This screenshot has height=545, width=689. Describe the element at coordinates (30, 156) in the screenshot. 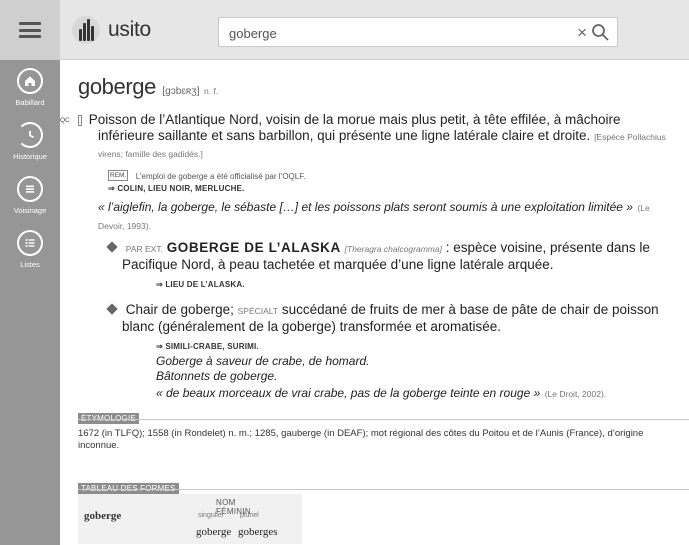

I see `sidebar-item-label: Historique` at that location.